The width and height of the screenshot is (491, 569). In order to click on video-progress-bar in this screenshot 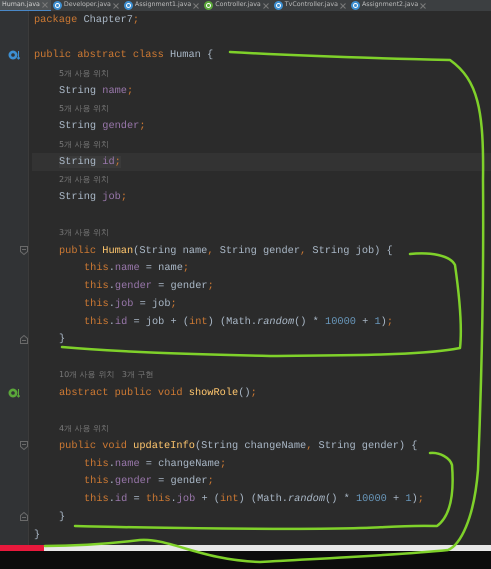, I will do `click(245, 548)`.